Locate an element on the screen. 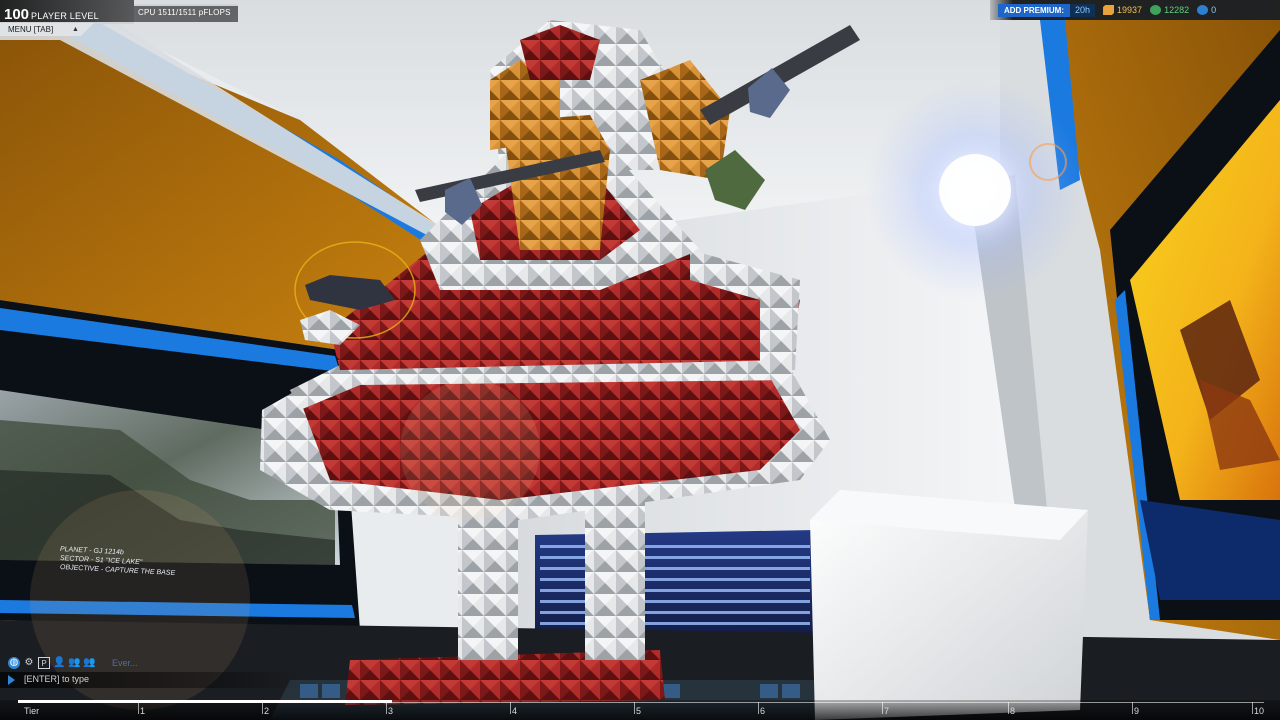 This screenshot has width=1280, height=720. party-icon: P is located at coordinates (44, 663).